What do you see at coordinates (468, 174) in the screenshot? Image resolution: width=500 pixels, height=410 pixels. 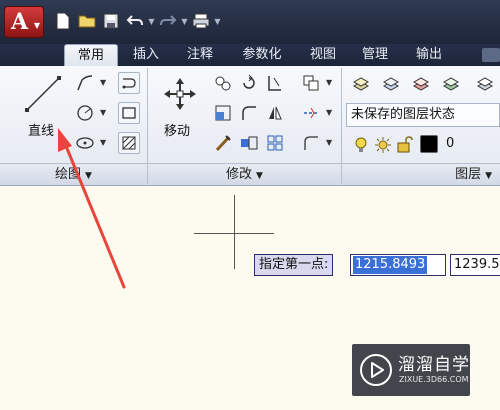 I see `layers-panel-title: 图层` at bounding box center [468, 174].